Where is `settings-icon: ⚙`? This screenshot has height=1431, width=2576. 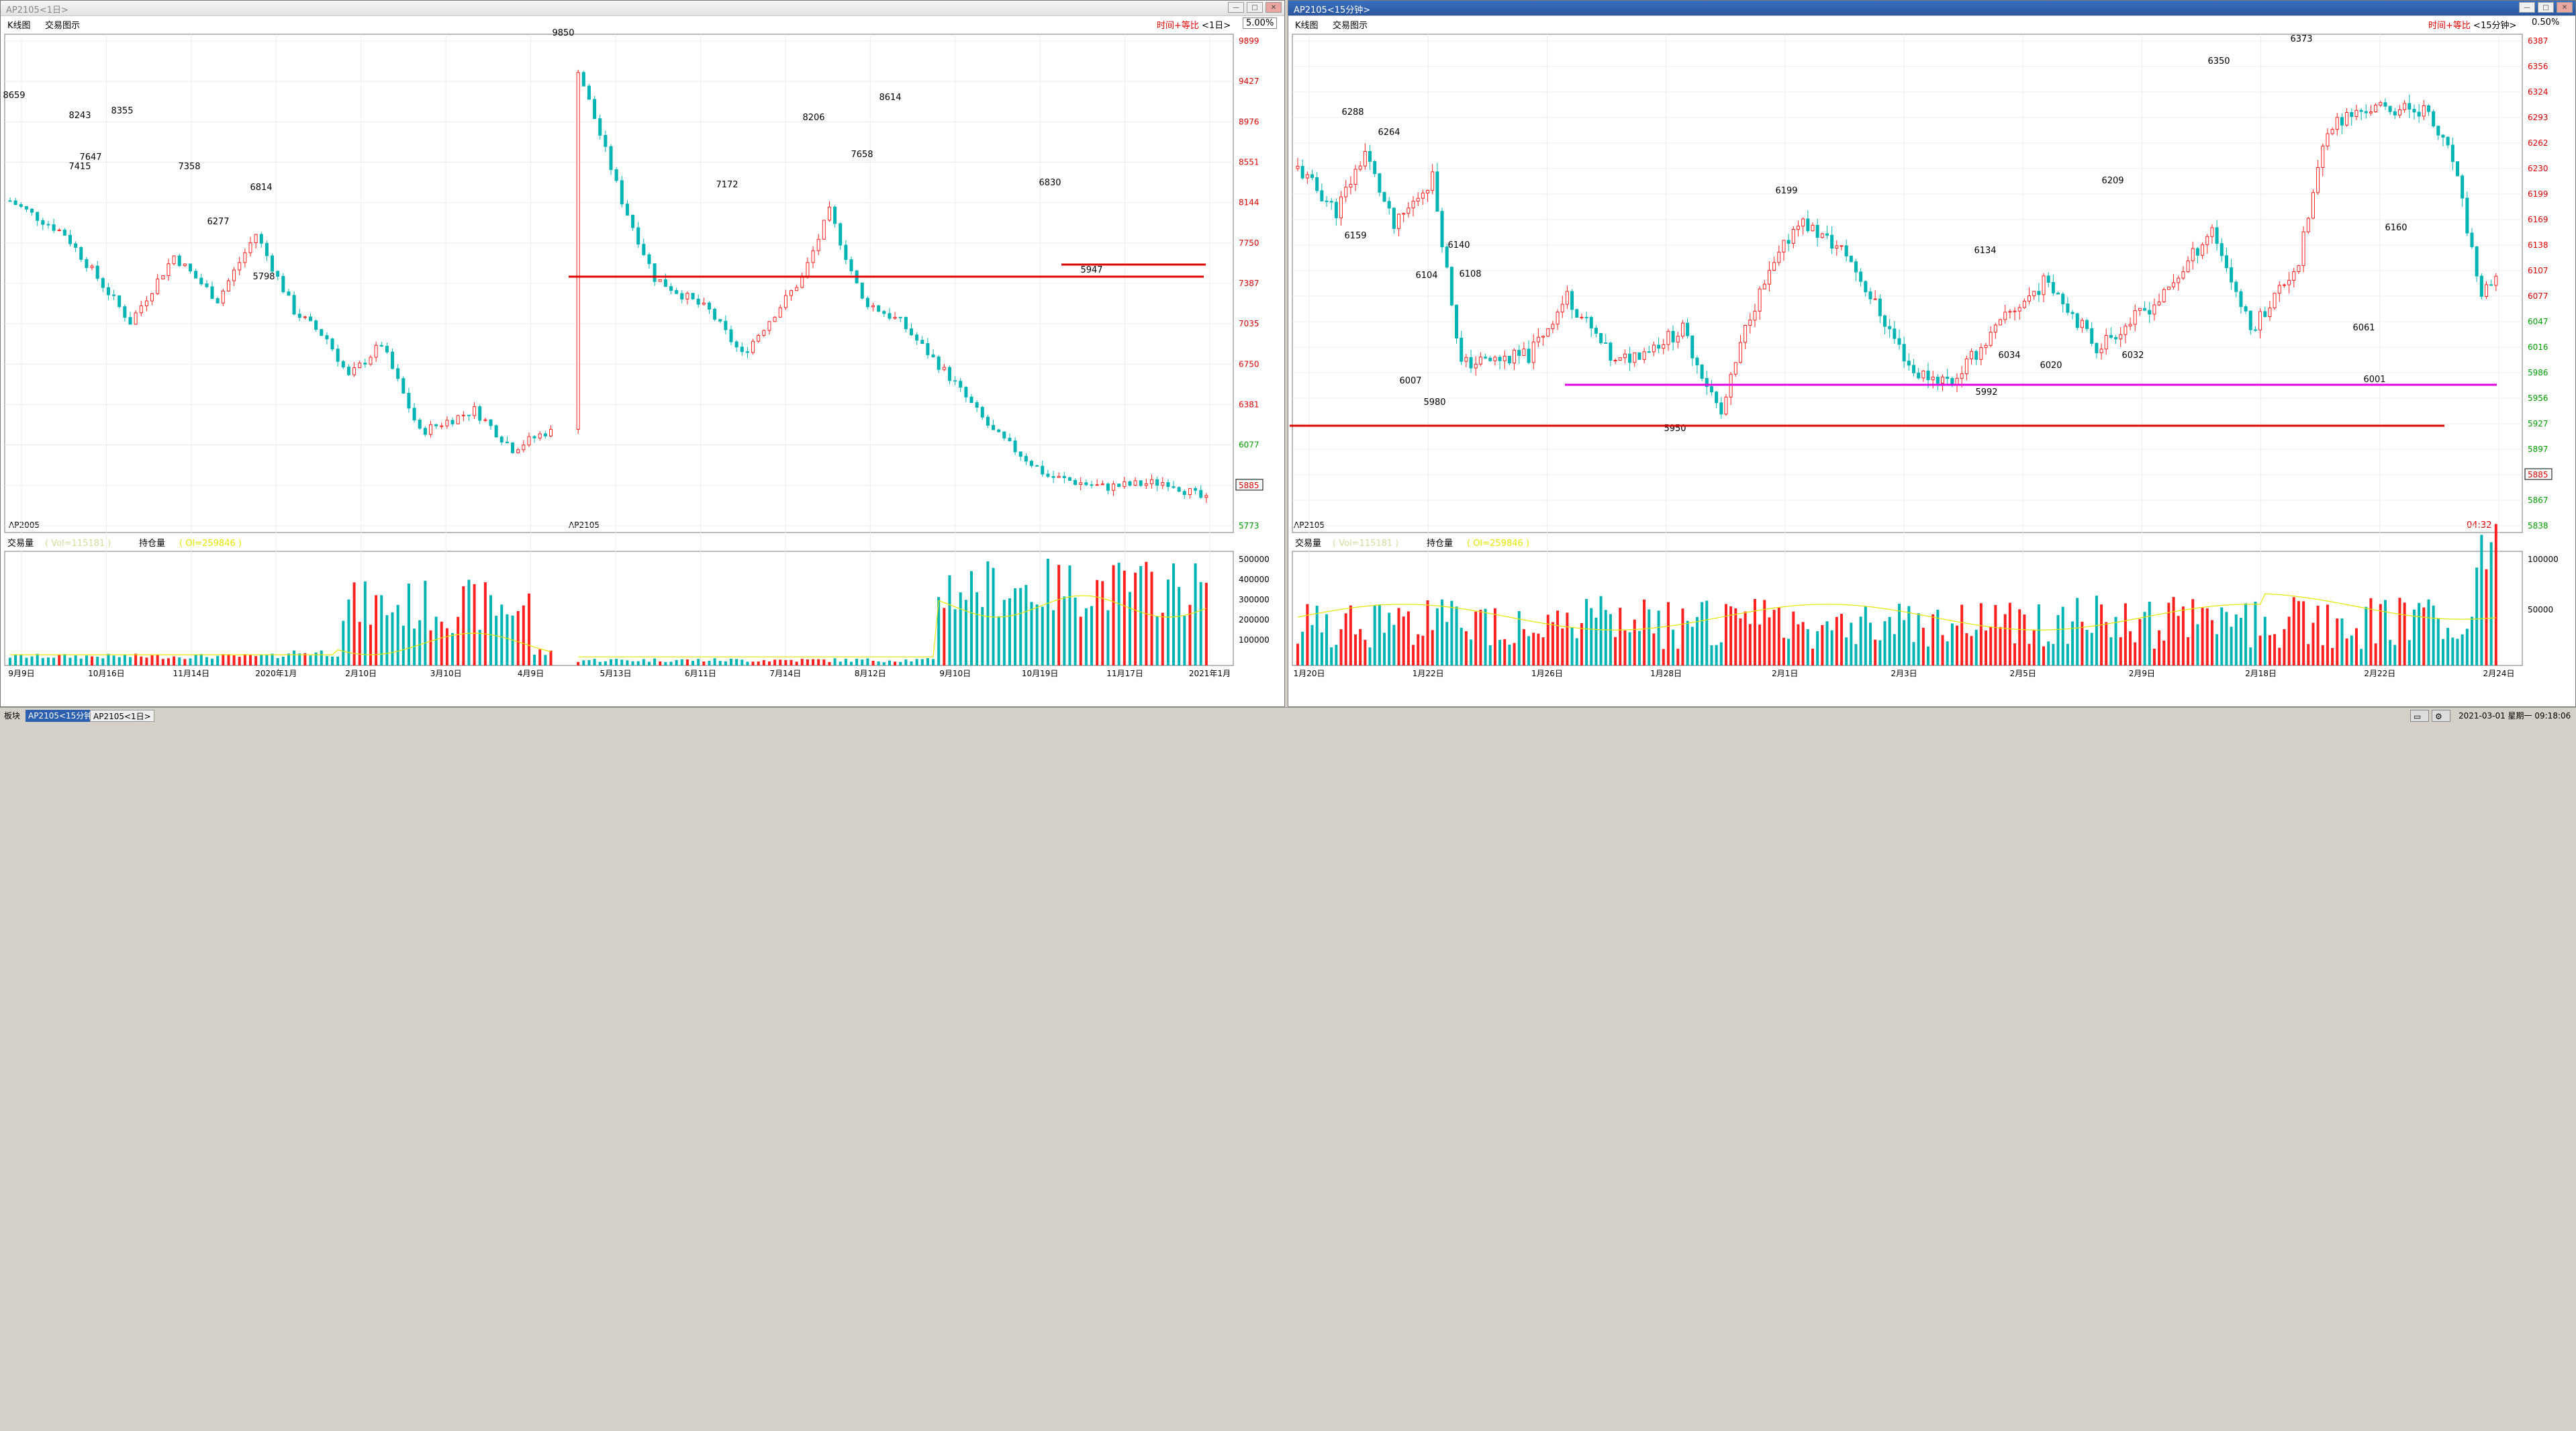 settings-icon: ⚙ is located at coordinates (2441, 716).